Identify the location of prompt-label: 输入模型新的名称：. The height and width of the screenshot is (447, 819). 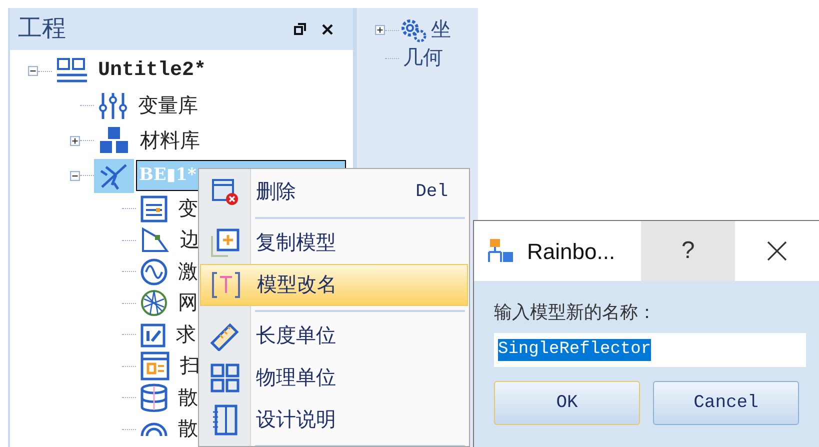
(575, 312).